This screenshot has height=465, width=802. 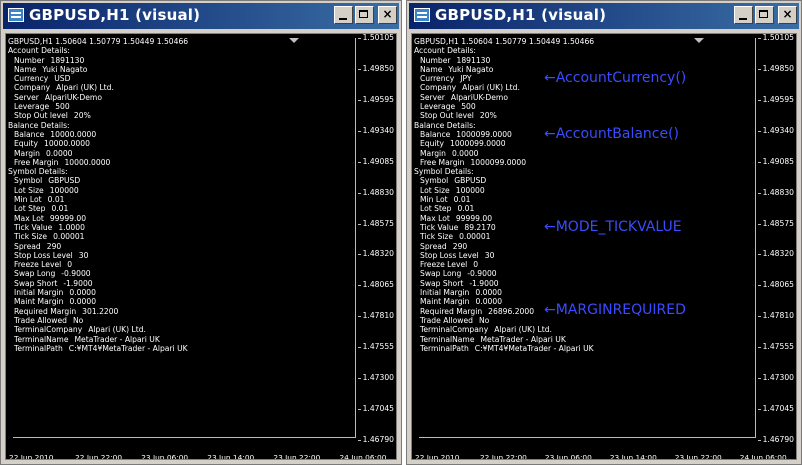 What do you see at coordinates (98, 311) in the screenshot?
I see `info-row: Required Margin 301.2200` at bounding box center [98, 311].